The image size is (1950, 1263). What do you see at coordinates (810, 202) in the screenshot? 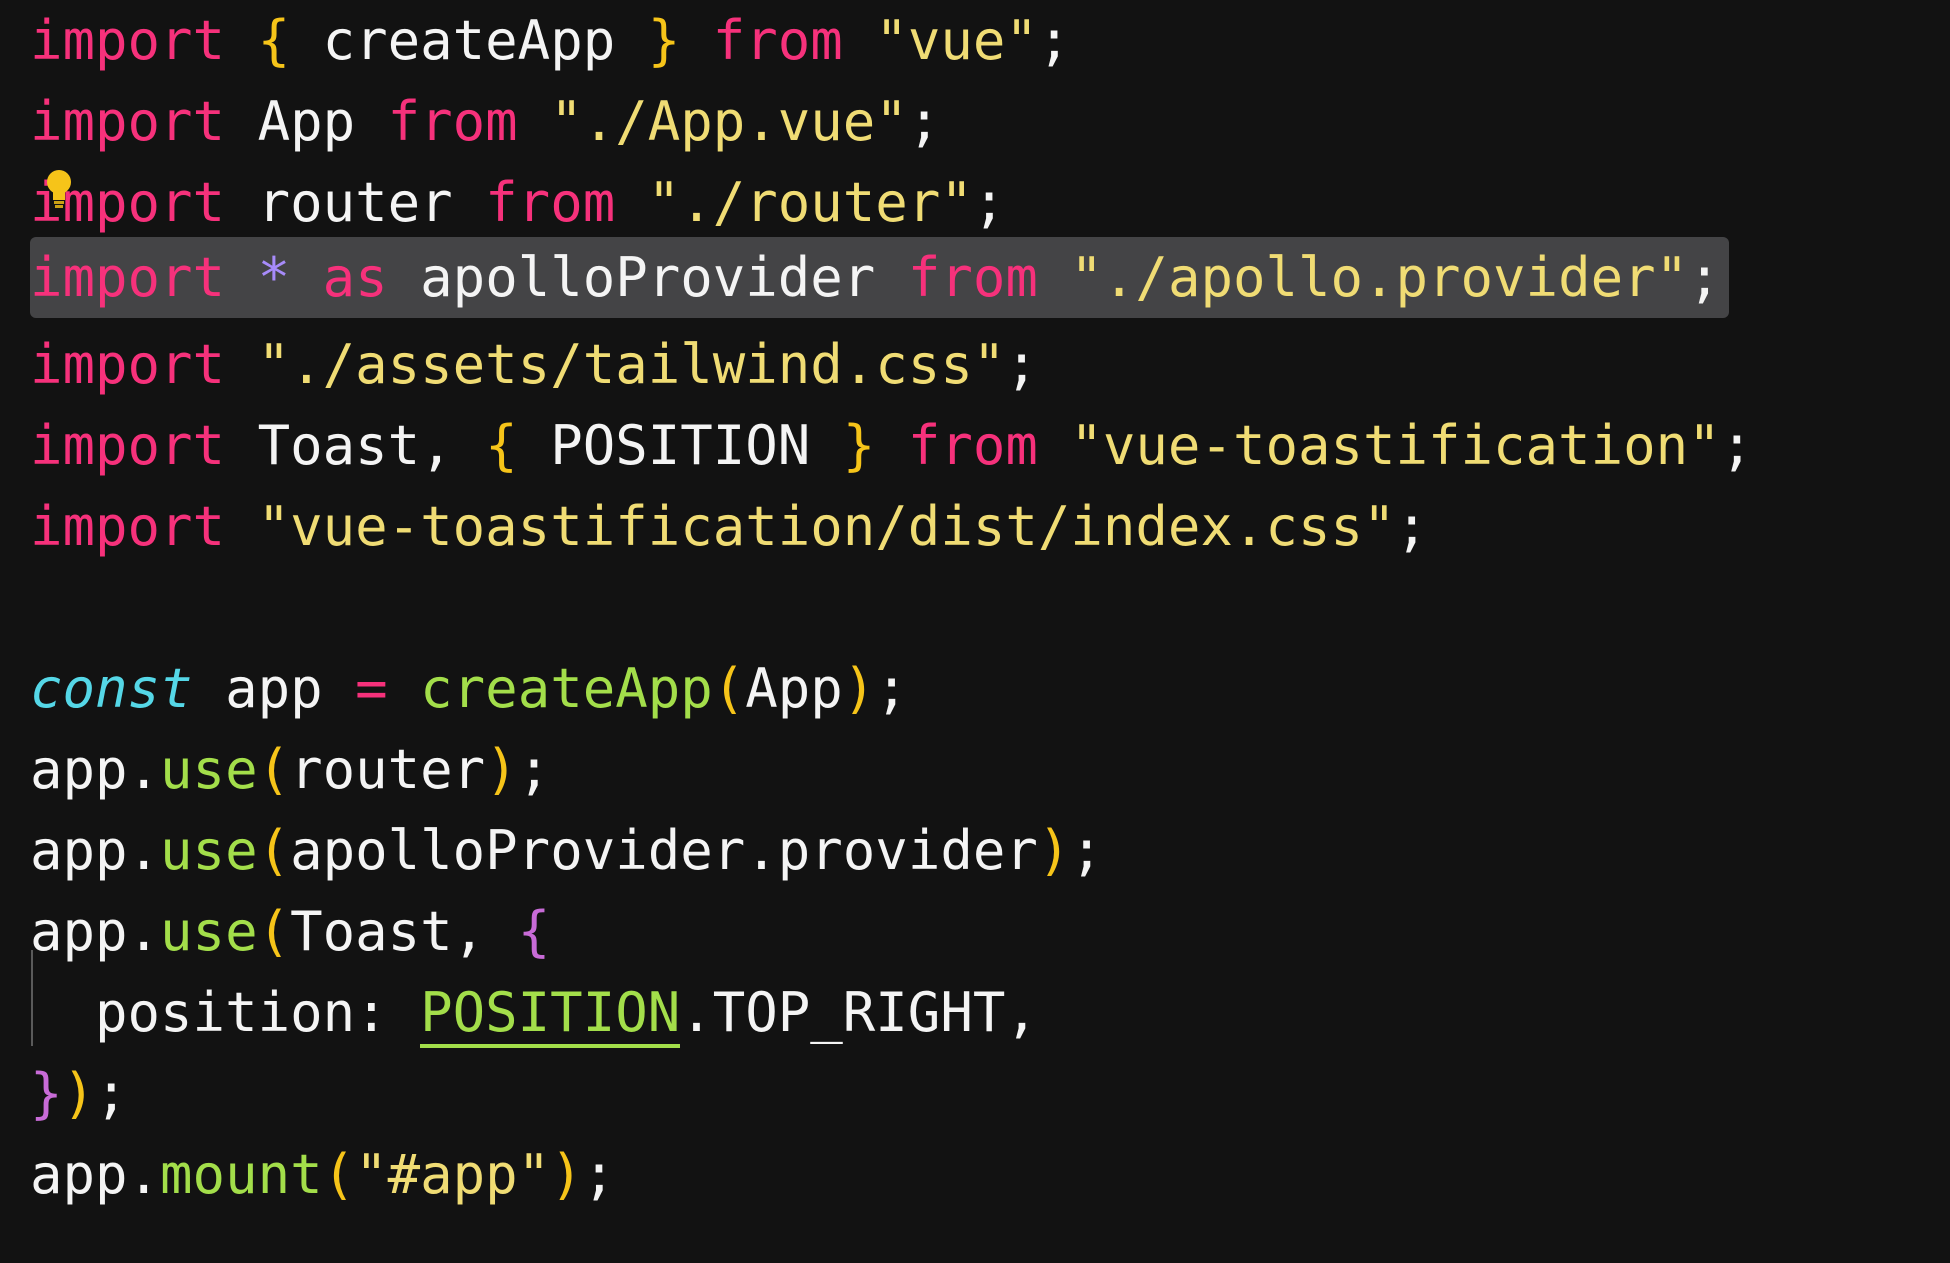
I see `token-string: "./router"` at bounding box center [810, 202].